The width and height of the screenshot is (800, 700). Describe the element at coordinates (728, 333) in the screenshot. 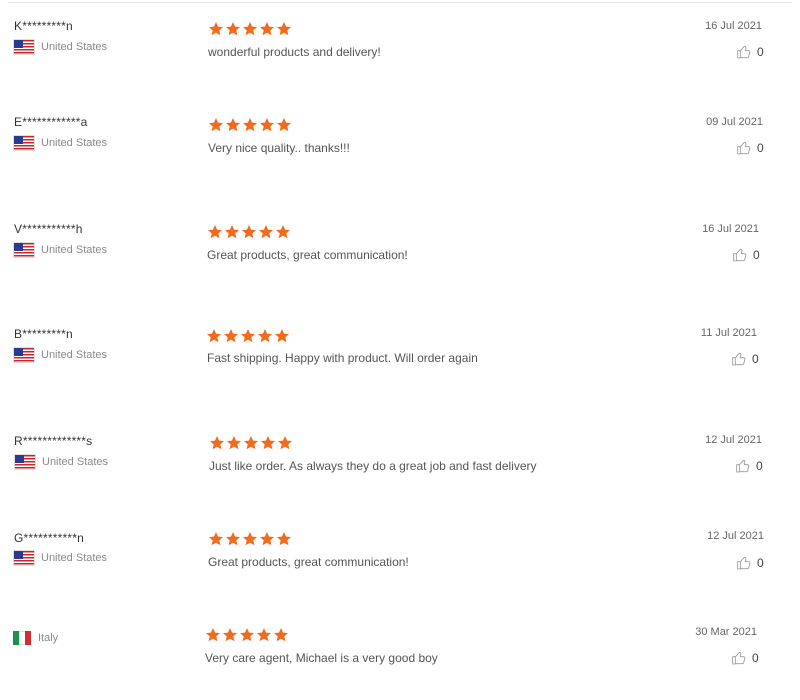

I see `review-date: 11 Jul 2021` at that location.